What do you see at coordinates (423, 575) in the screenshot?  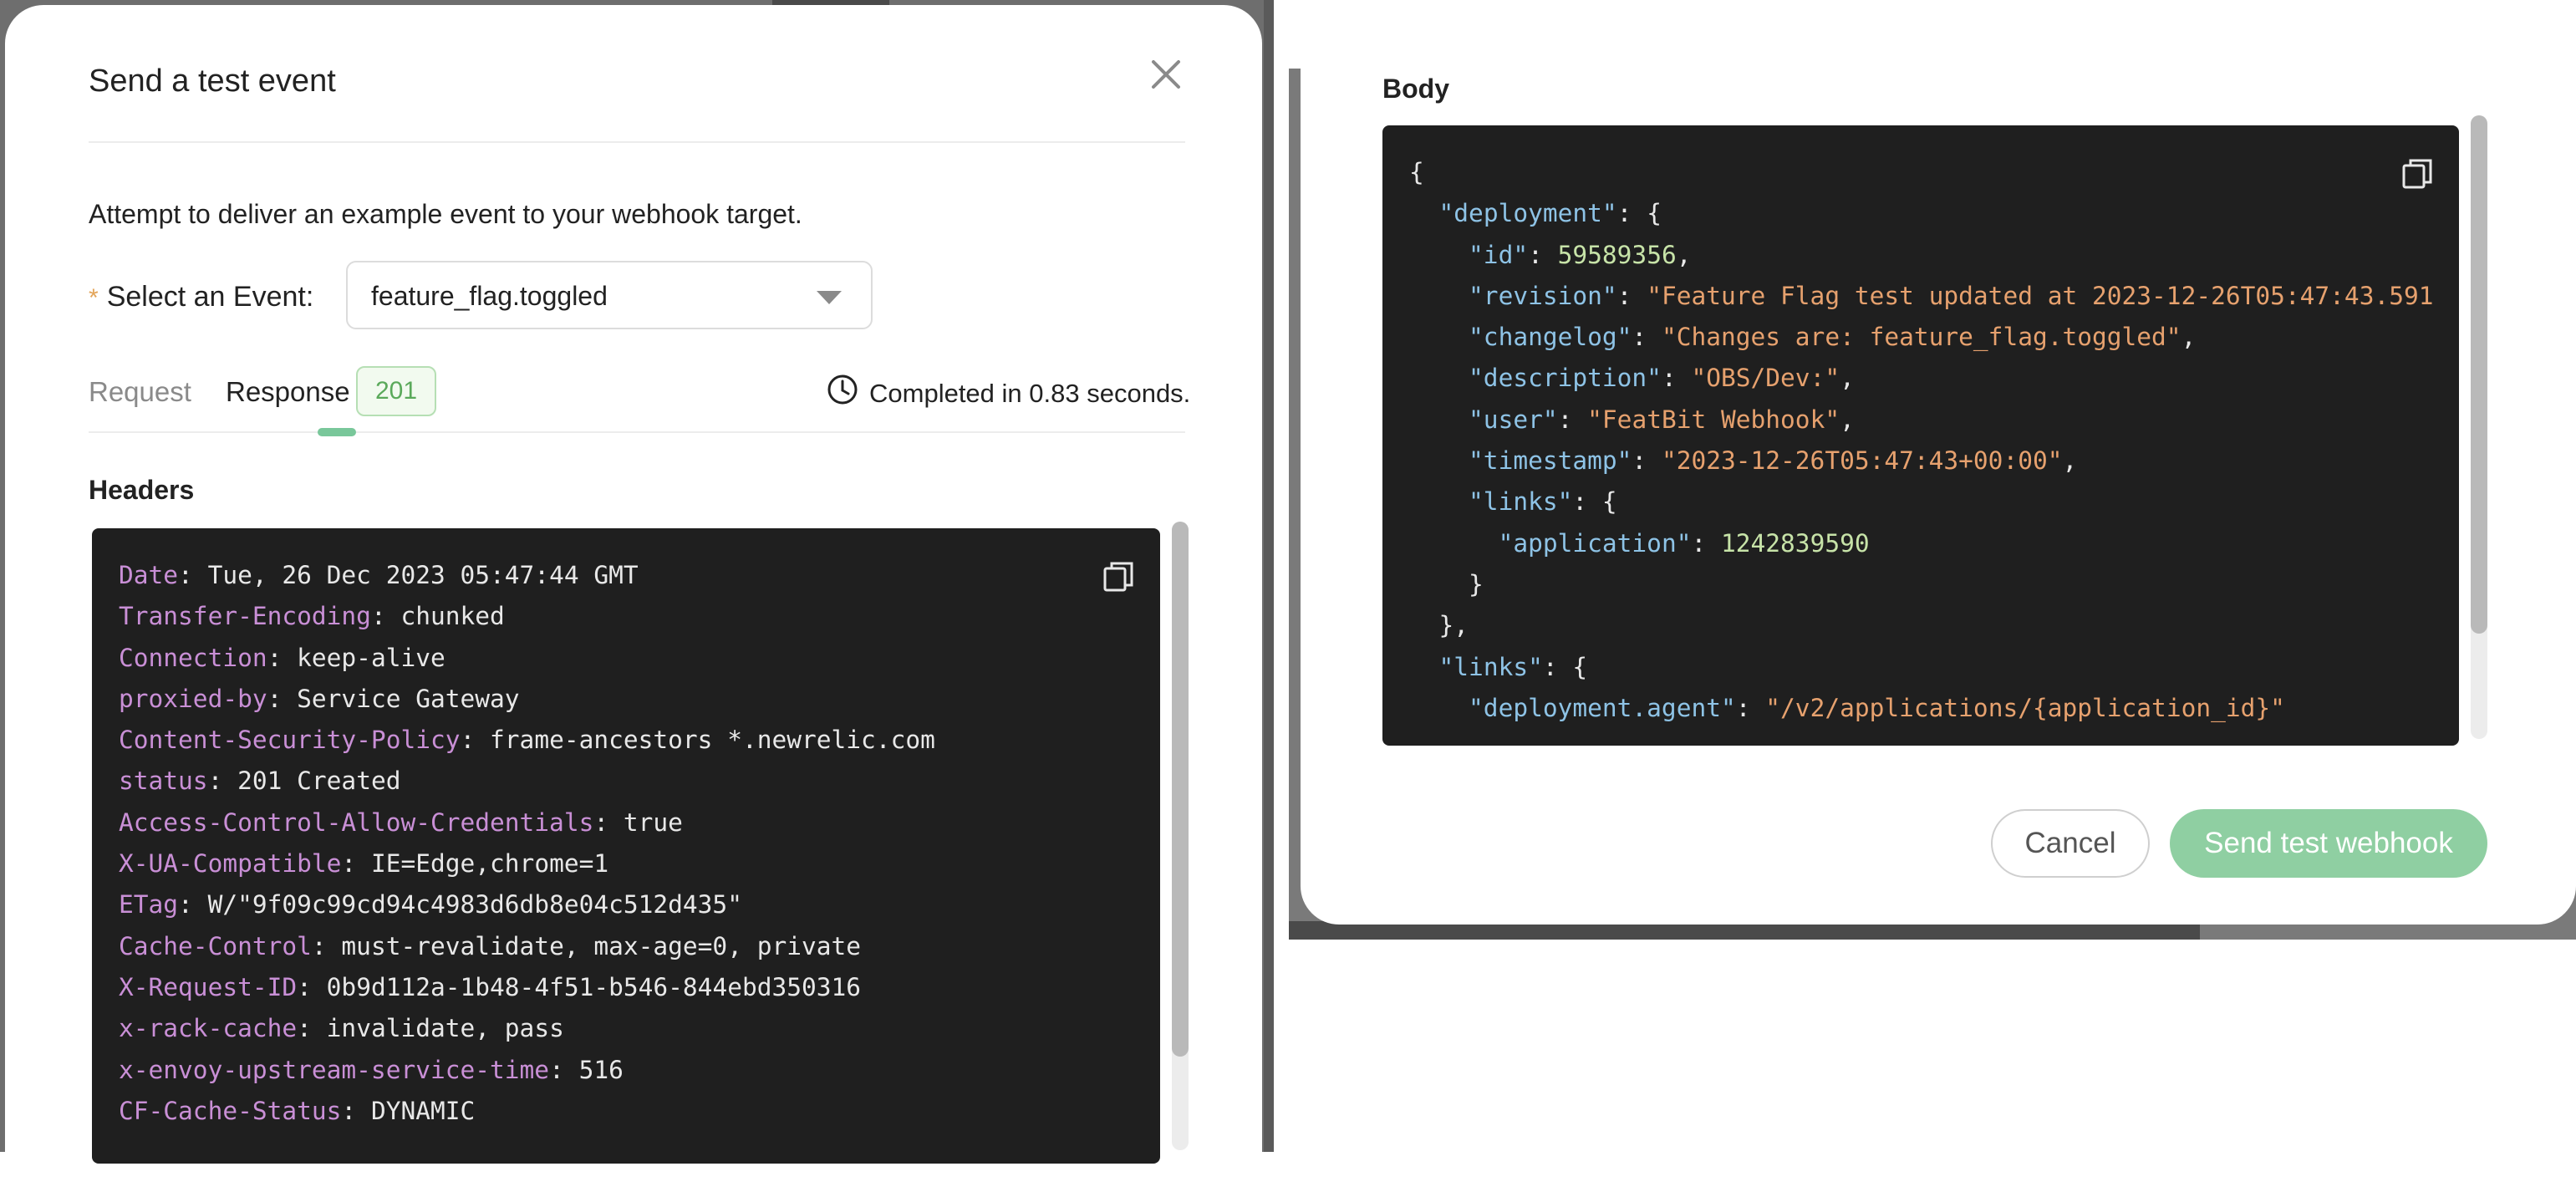 I see `header-value: Tue, 26 Dec 2023 05:47:44 GMT` at bounding box center [423, 575].